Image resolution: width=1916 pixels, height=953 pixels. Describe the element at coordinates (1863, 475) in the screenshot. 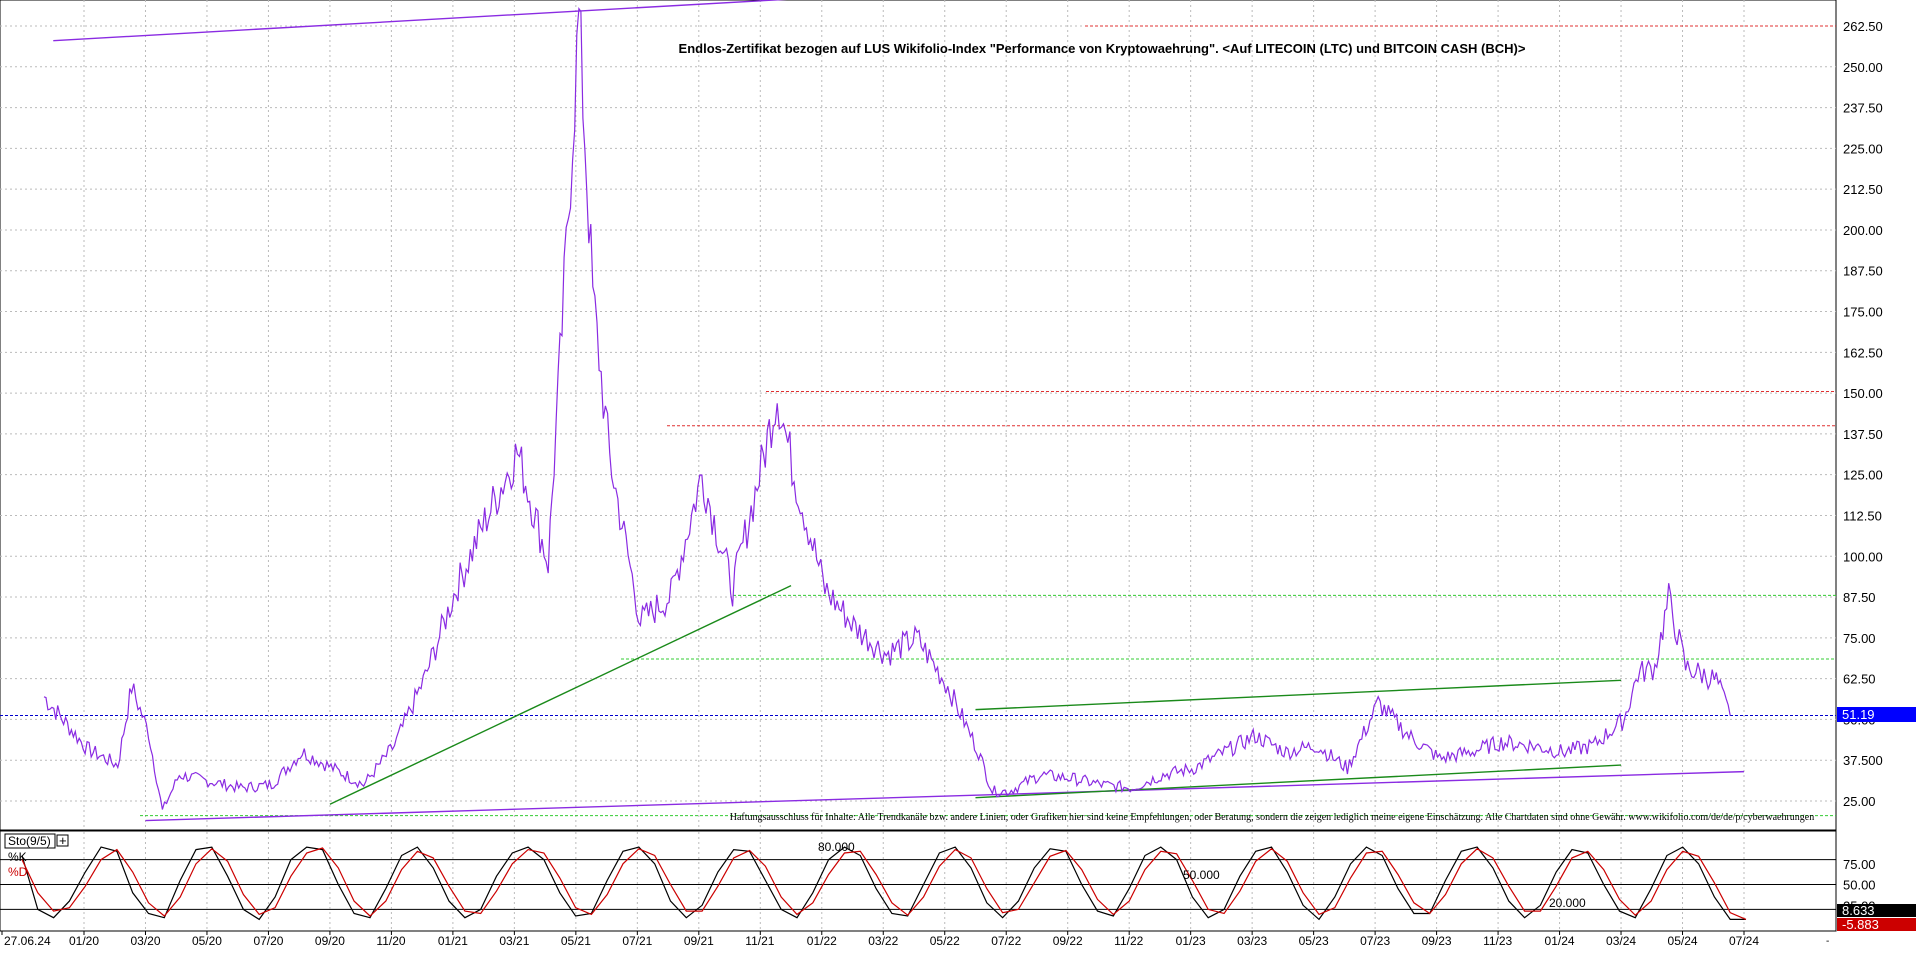

I see `y-tick-label: 125.00` at that location.